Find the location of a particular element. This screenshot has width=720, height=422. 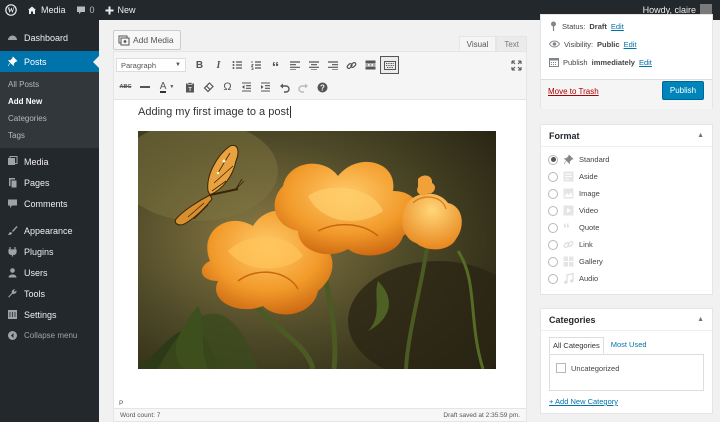

format-option-label: Audio is located at coordinates (589, 278).